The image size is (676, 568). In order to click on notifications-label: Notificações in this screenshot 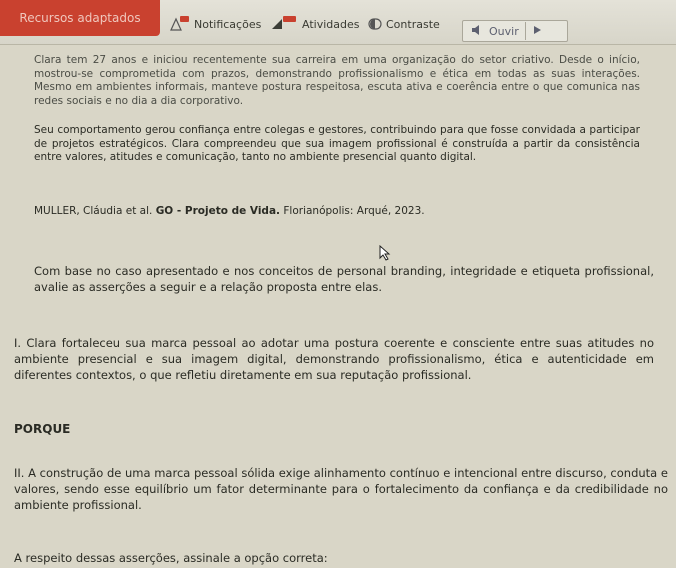, I will do `click(228, 24)`.